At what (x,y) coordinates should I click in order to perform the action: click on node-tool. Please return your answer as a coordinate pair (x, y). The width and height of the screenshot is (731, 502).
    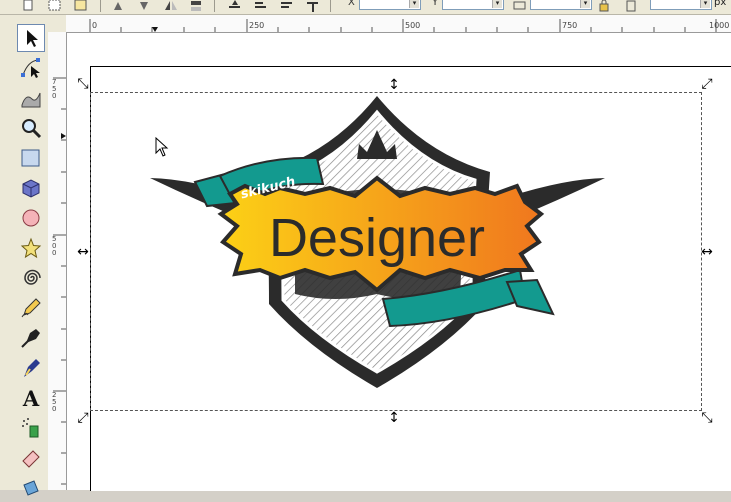
    Looking at the image, I should click on (31, 68).